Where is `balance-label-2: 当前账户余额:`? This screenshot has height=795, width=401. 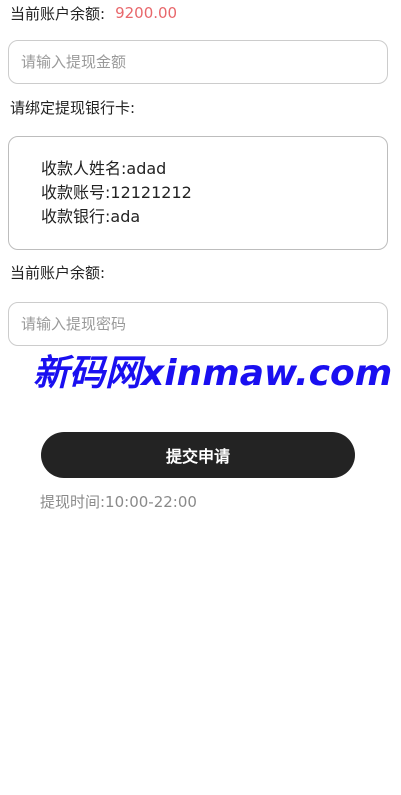
balance-label-2: 当前账户余额: is located at coordinates (58, 273).